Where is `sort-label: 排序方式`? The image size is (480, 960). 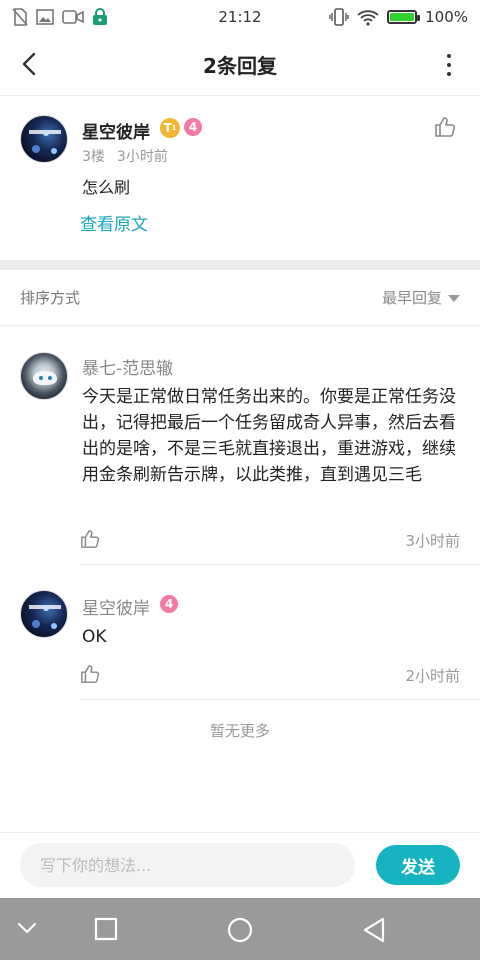
sort-label: 排序方式 is located at coordinates (50, 298).